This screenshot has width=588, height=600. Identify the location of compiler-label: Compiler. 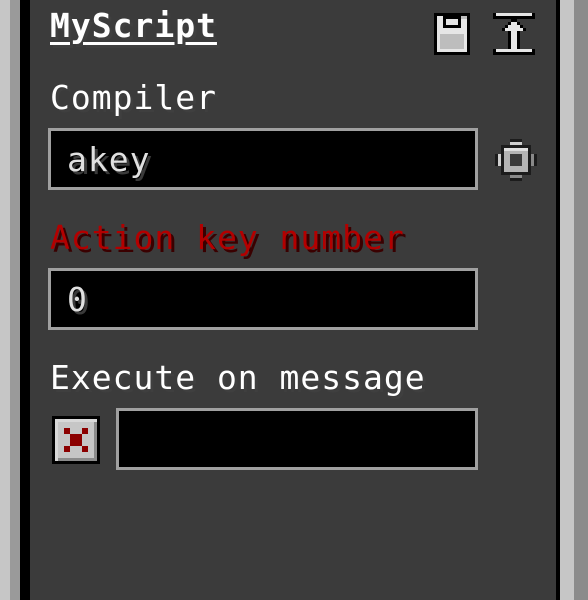
(133, 97).